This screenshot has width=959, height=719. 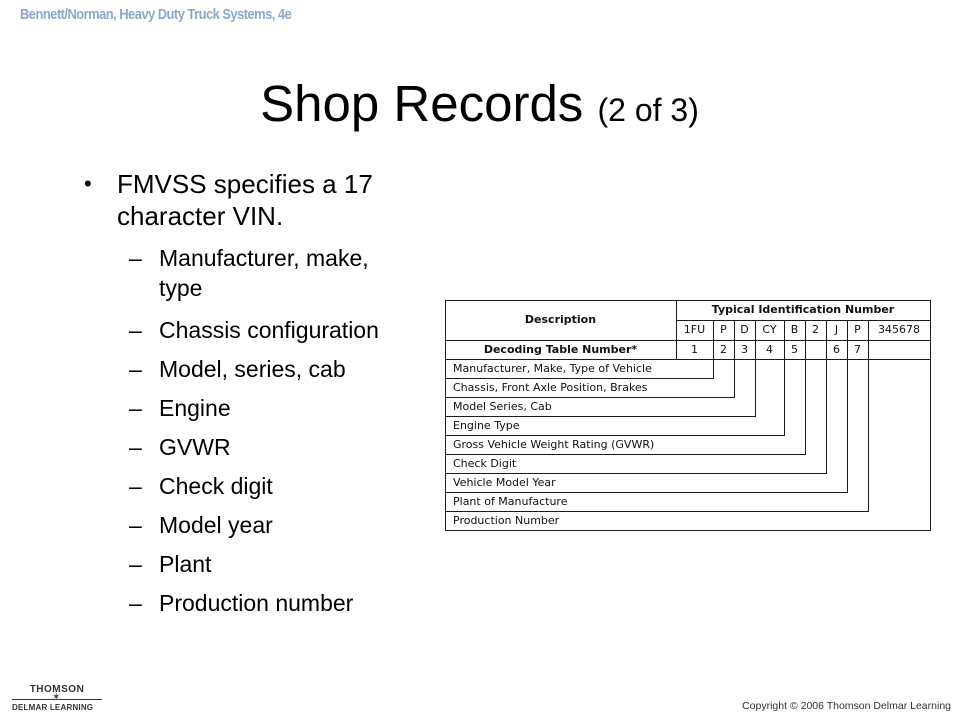 I want to click on vin-table-row: Production Number, so click(x=506, y=520).